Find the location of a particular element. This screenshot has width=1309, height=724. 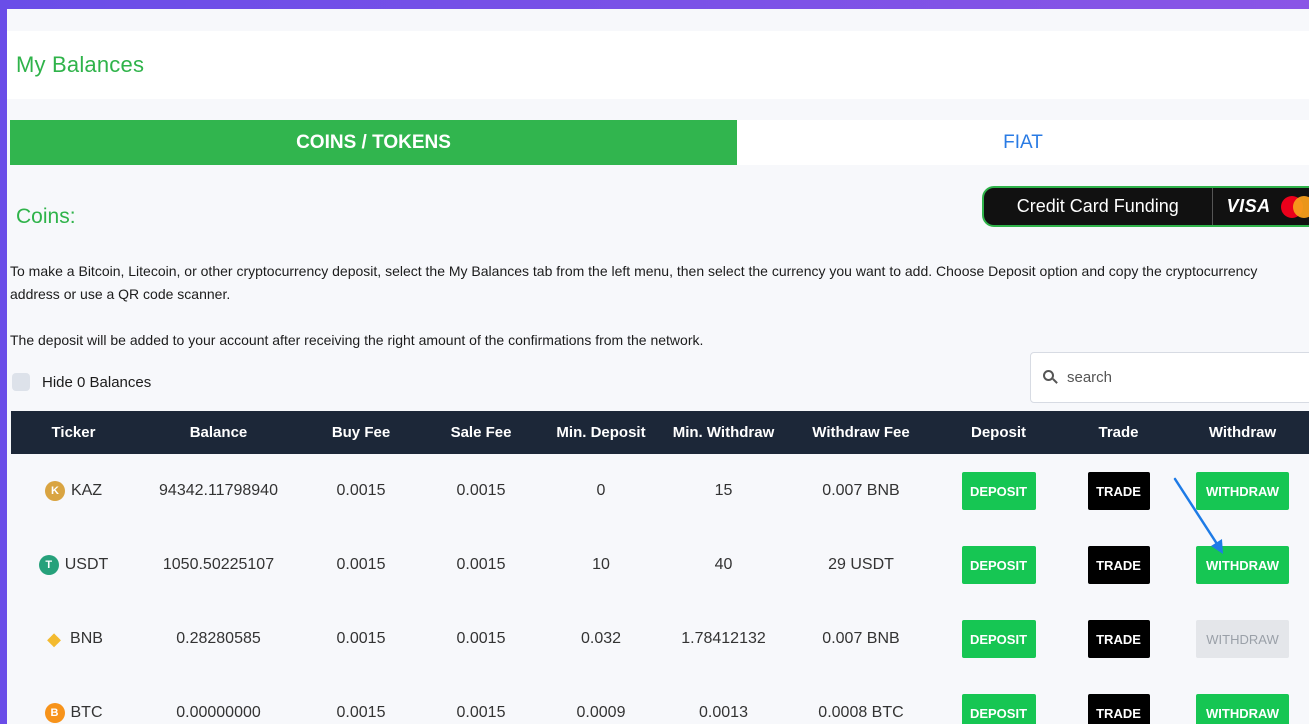

ticker-cell: T USDT is located at coordinates (73, 565).